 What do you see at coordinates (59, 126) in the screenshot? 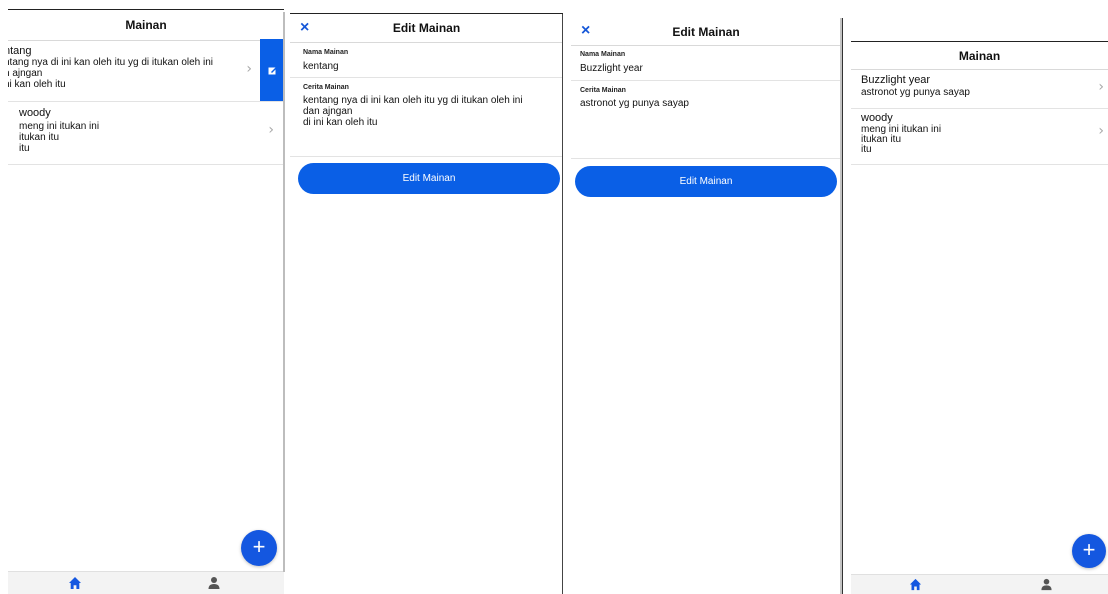
I see `item-story-line: meng ini itukan ini` at bounding box center [59, 126].